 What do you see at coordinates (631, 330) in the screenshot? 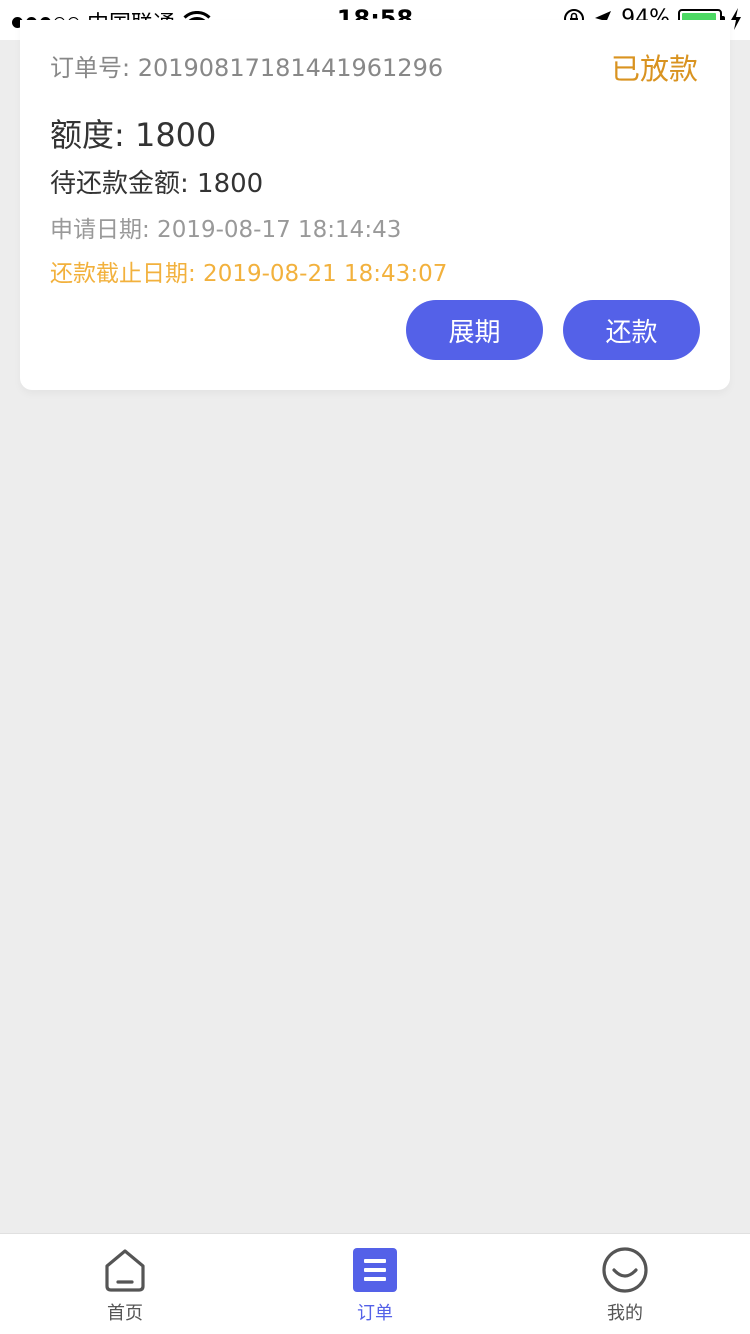
I see `repay-button: 还款` at bounding box center [631, 330].